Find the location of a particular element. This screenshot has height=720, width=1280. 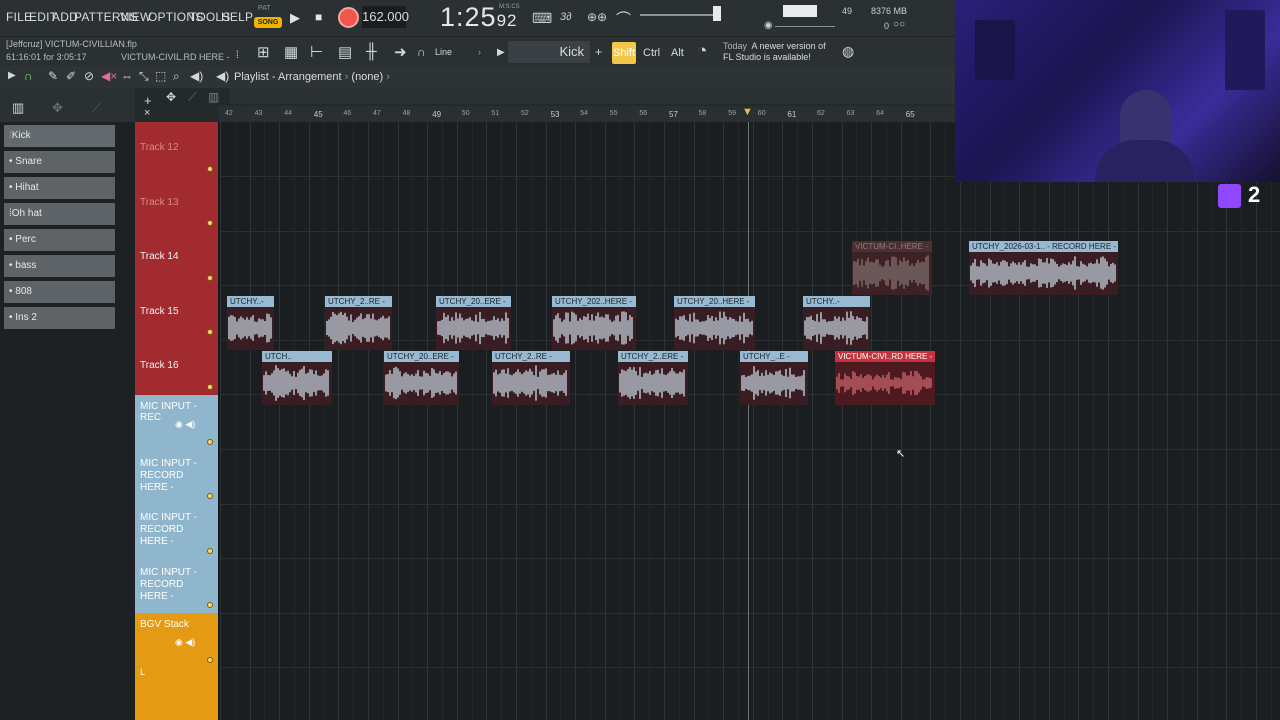

channel-rack-icon: ⊢ is located at coordinates (316, 52).